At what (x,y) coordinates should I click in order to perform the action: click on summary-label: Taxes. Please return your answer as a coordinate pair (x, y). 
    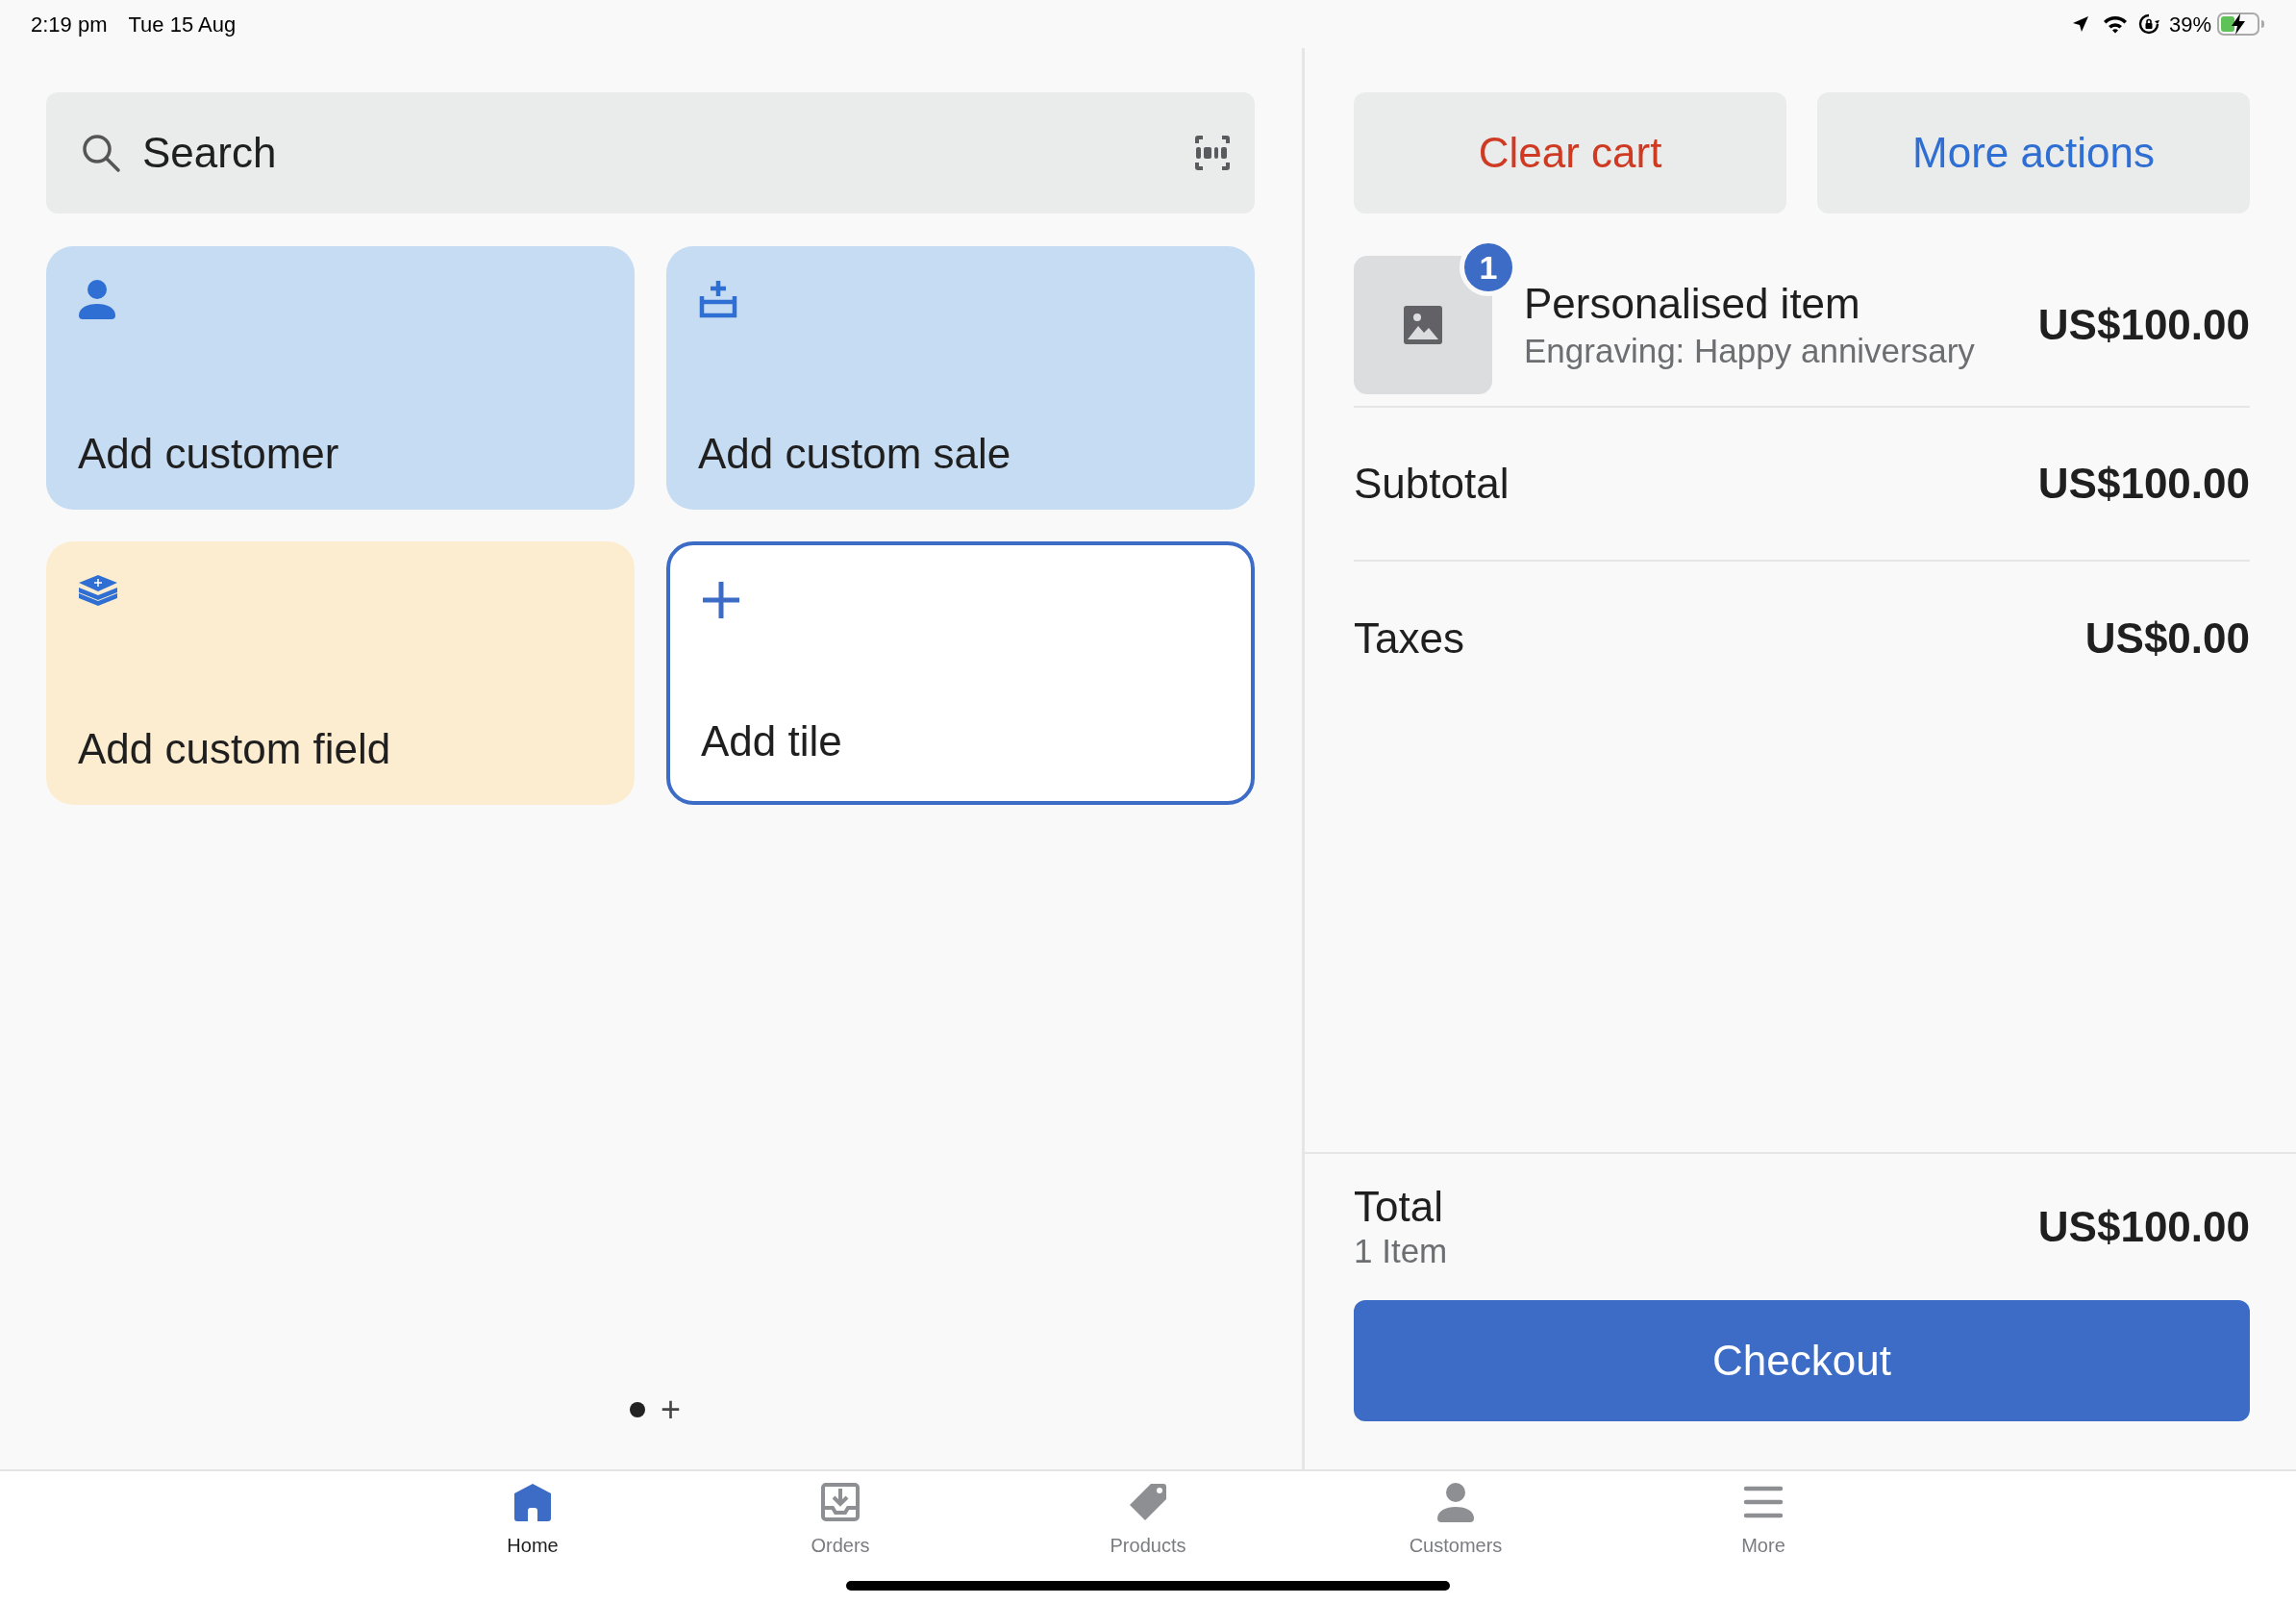
    Looking at the image, I should click on (1409, 639).